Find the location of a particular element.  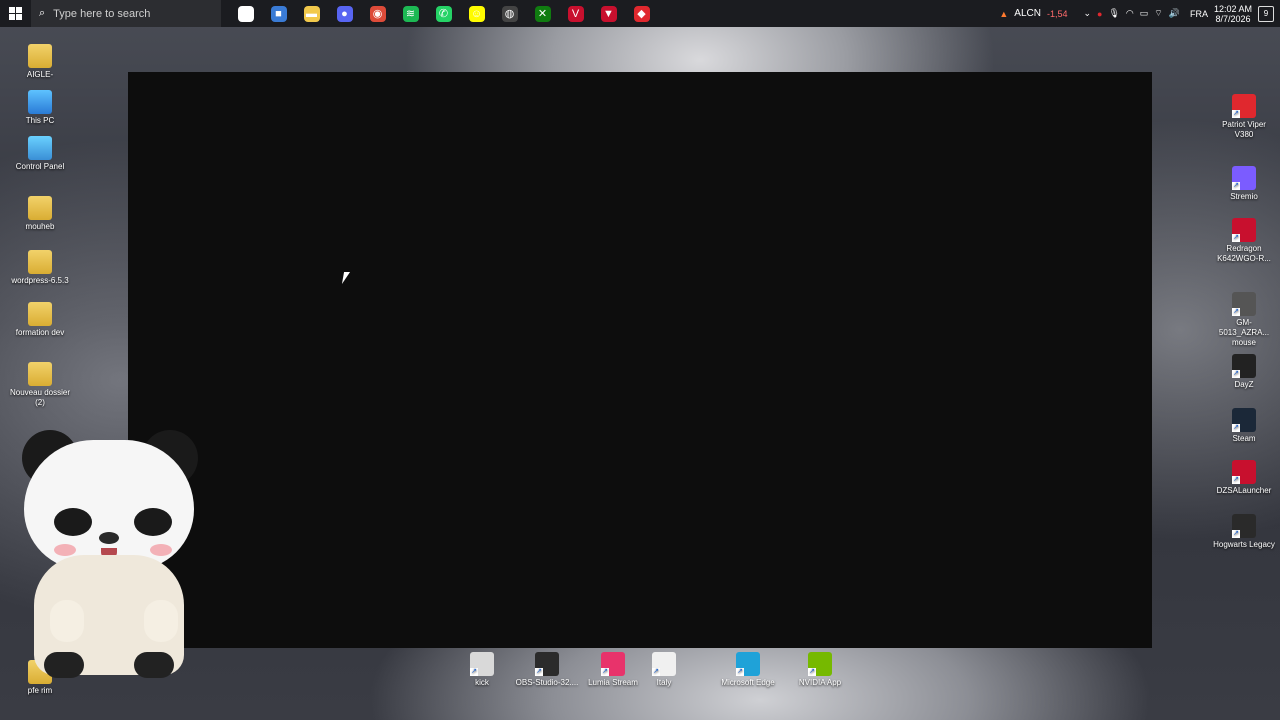

desktop-shortcut: Patriot Viper V380 is located at coordinates (1244, 117).